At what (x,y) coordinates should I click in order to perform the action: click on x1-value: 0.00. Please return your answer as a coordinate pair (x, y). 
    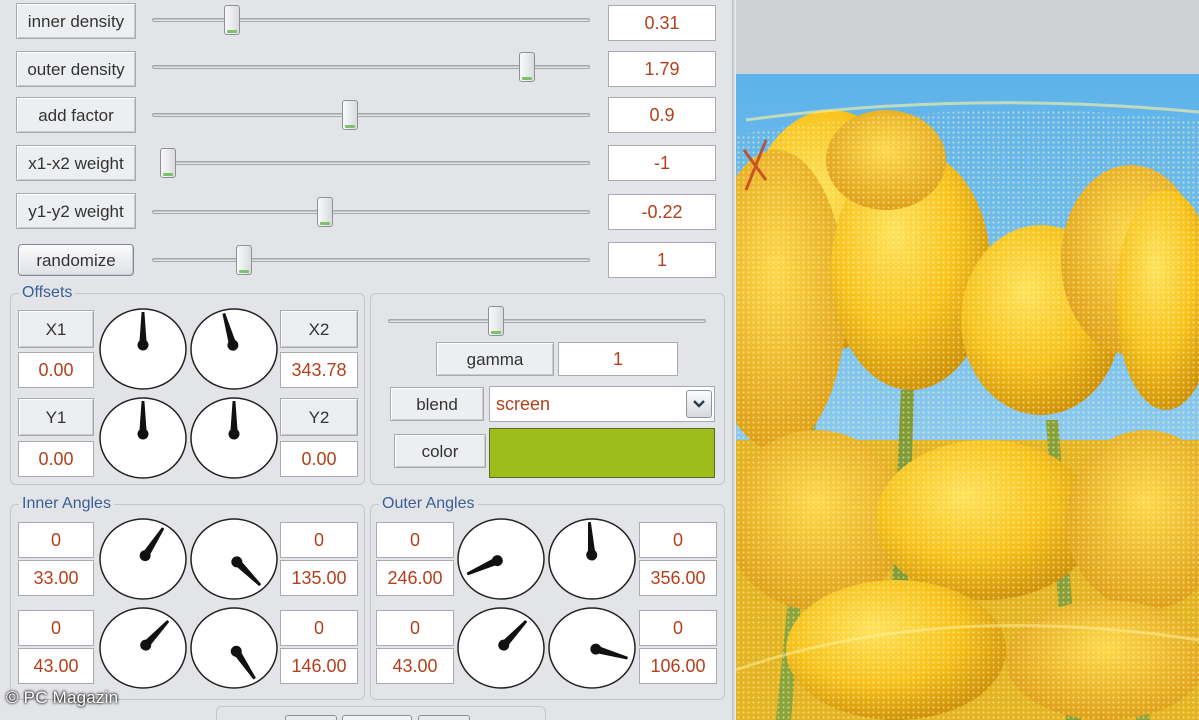
    Looking at the image, I should click on (56, 370).